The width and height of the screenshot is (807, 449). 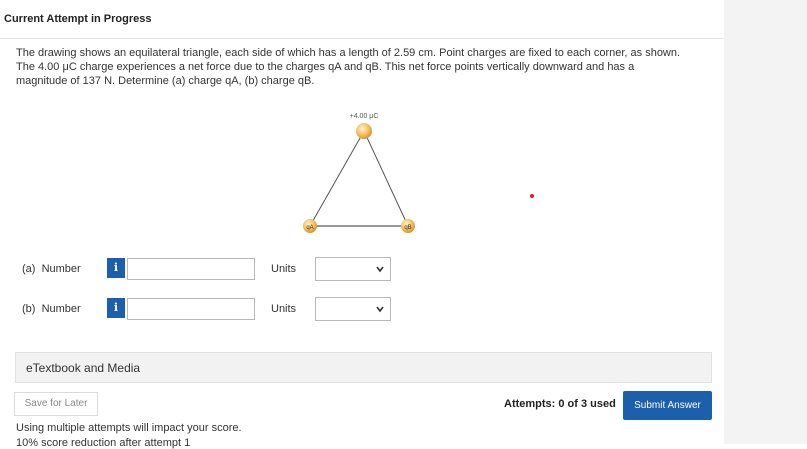 What do you see at coordinates (765, 222) in the screenshot?
I see `right-gray-panel` at bounding box center [765, 222].